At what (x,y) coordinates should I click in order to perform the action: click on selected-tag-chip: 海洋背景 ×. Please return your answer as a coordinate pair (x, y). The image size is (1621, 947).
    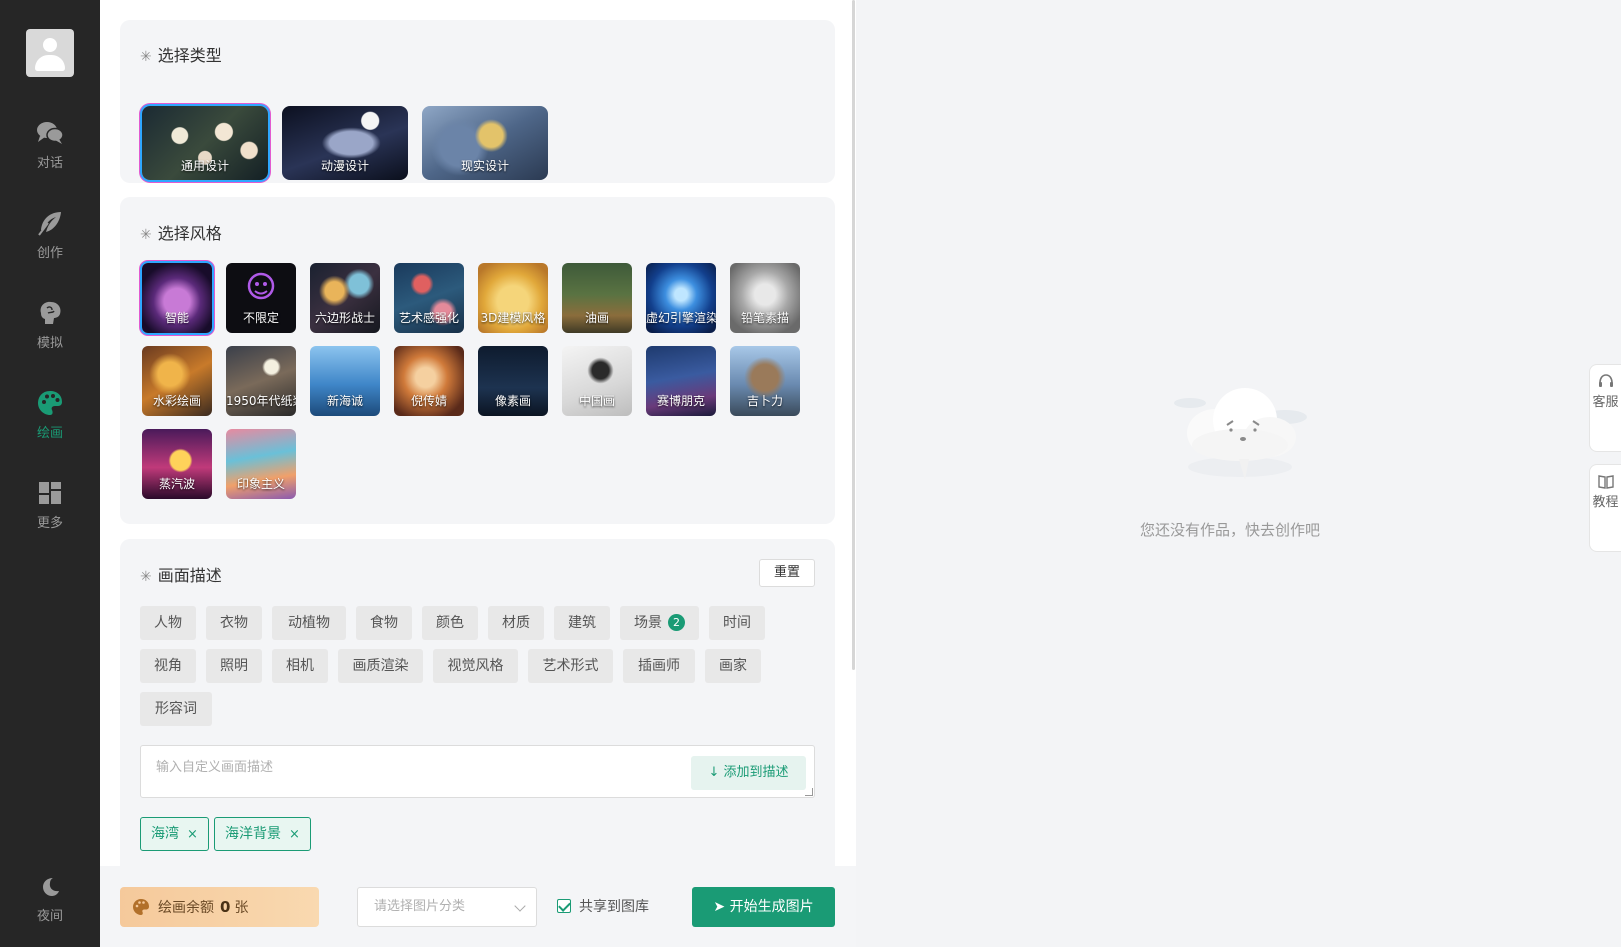
    Looking at the image, I should click on (262, 834).